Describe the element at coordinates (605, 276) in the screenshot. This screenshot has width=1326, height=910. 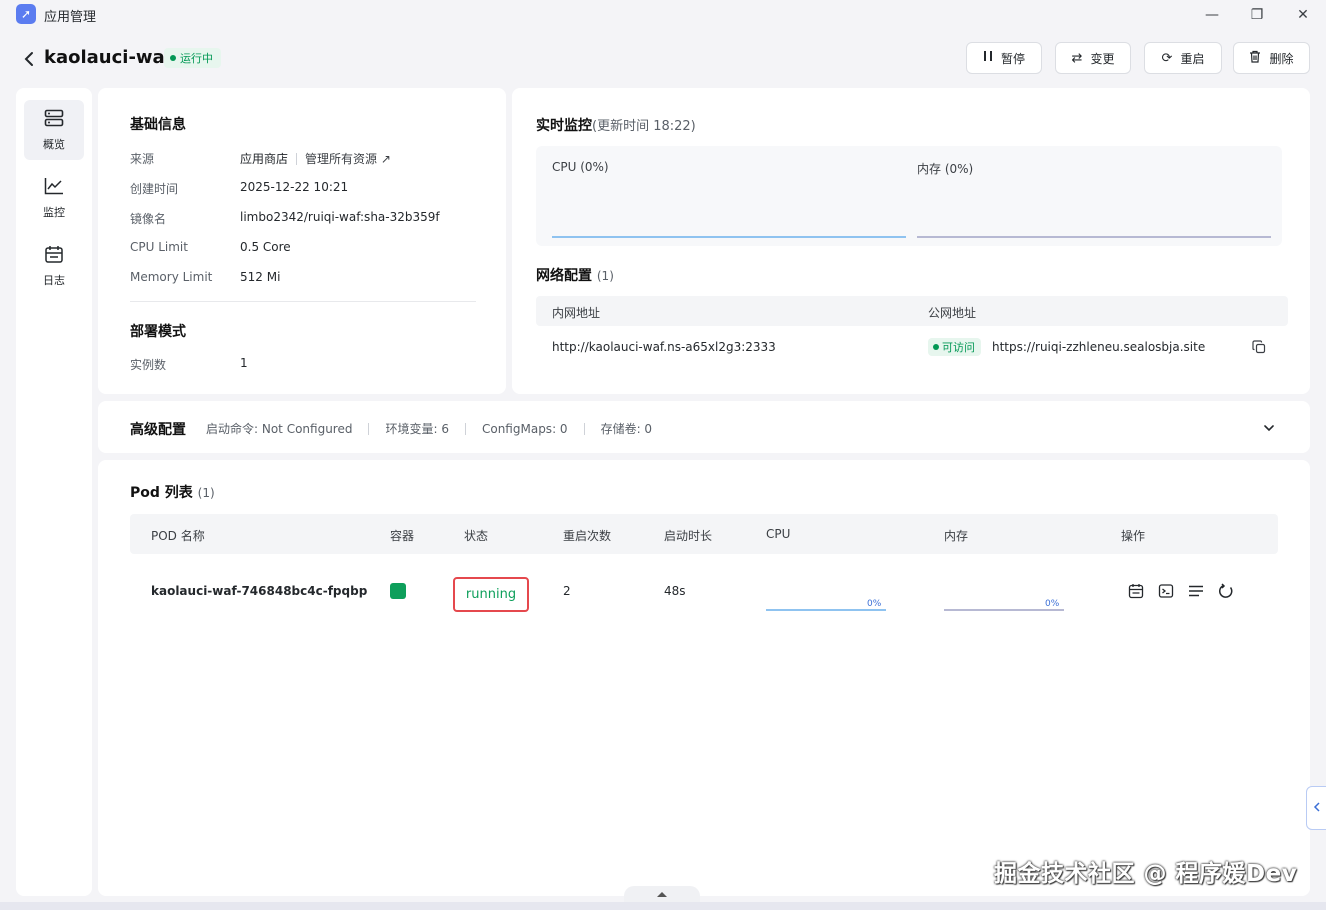
I see `network-count: (1)` at that location.